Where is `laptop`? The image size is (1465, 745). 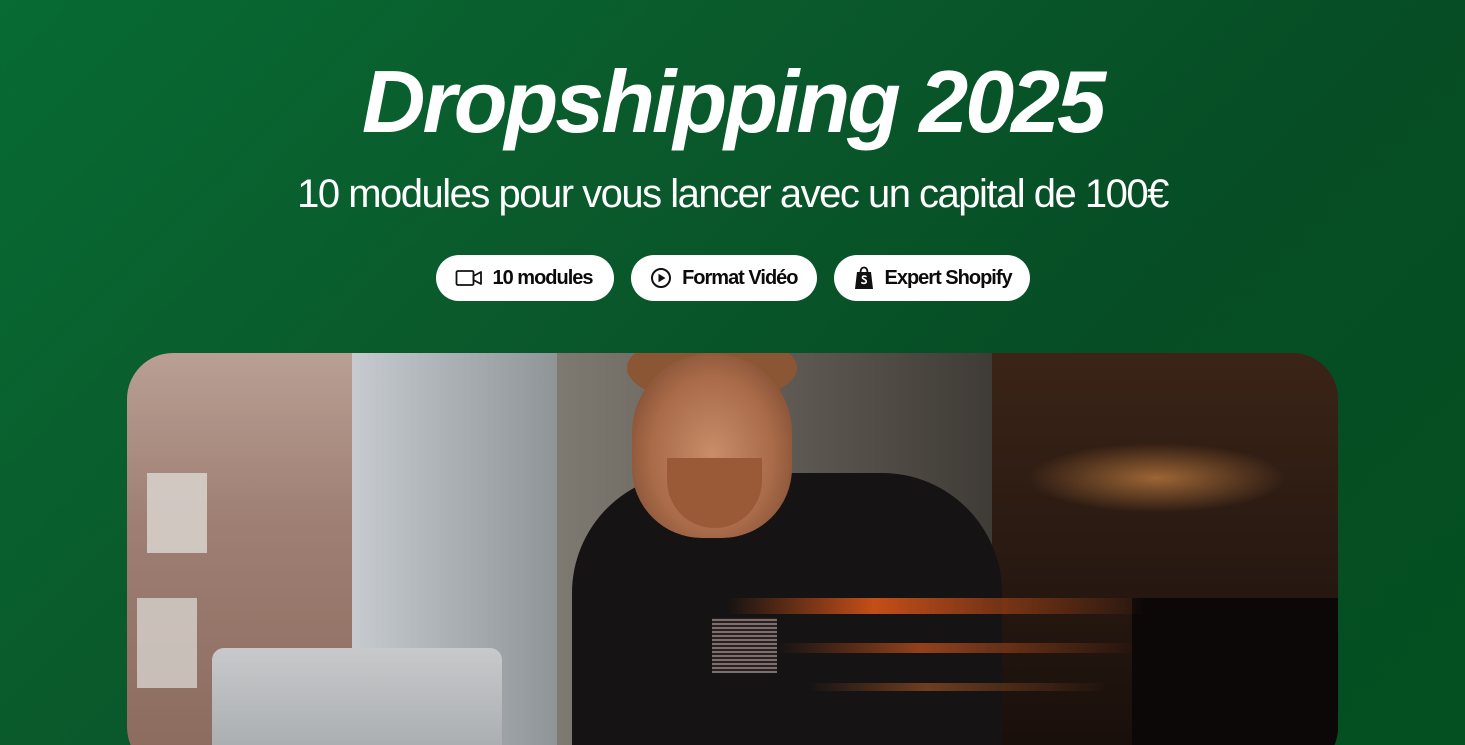
laptop is located at coordinates (357, 696).